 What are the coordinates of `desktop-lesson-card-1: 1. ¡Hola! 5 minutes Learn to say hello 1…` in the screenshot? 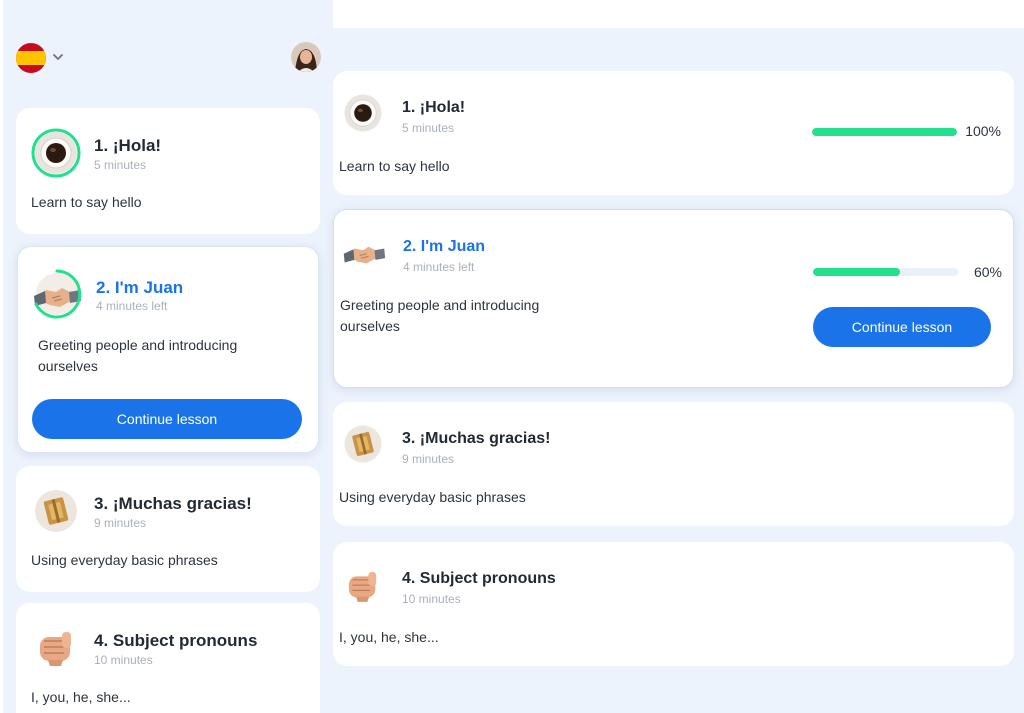 It's located at (673, 133).